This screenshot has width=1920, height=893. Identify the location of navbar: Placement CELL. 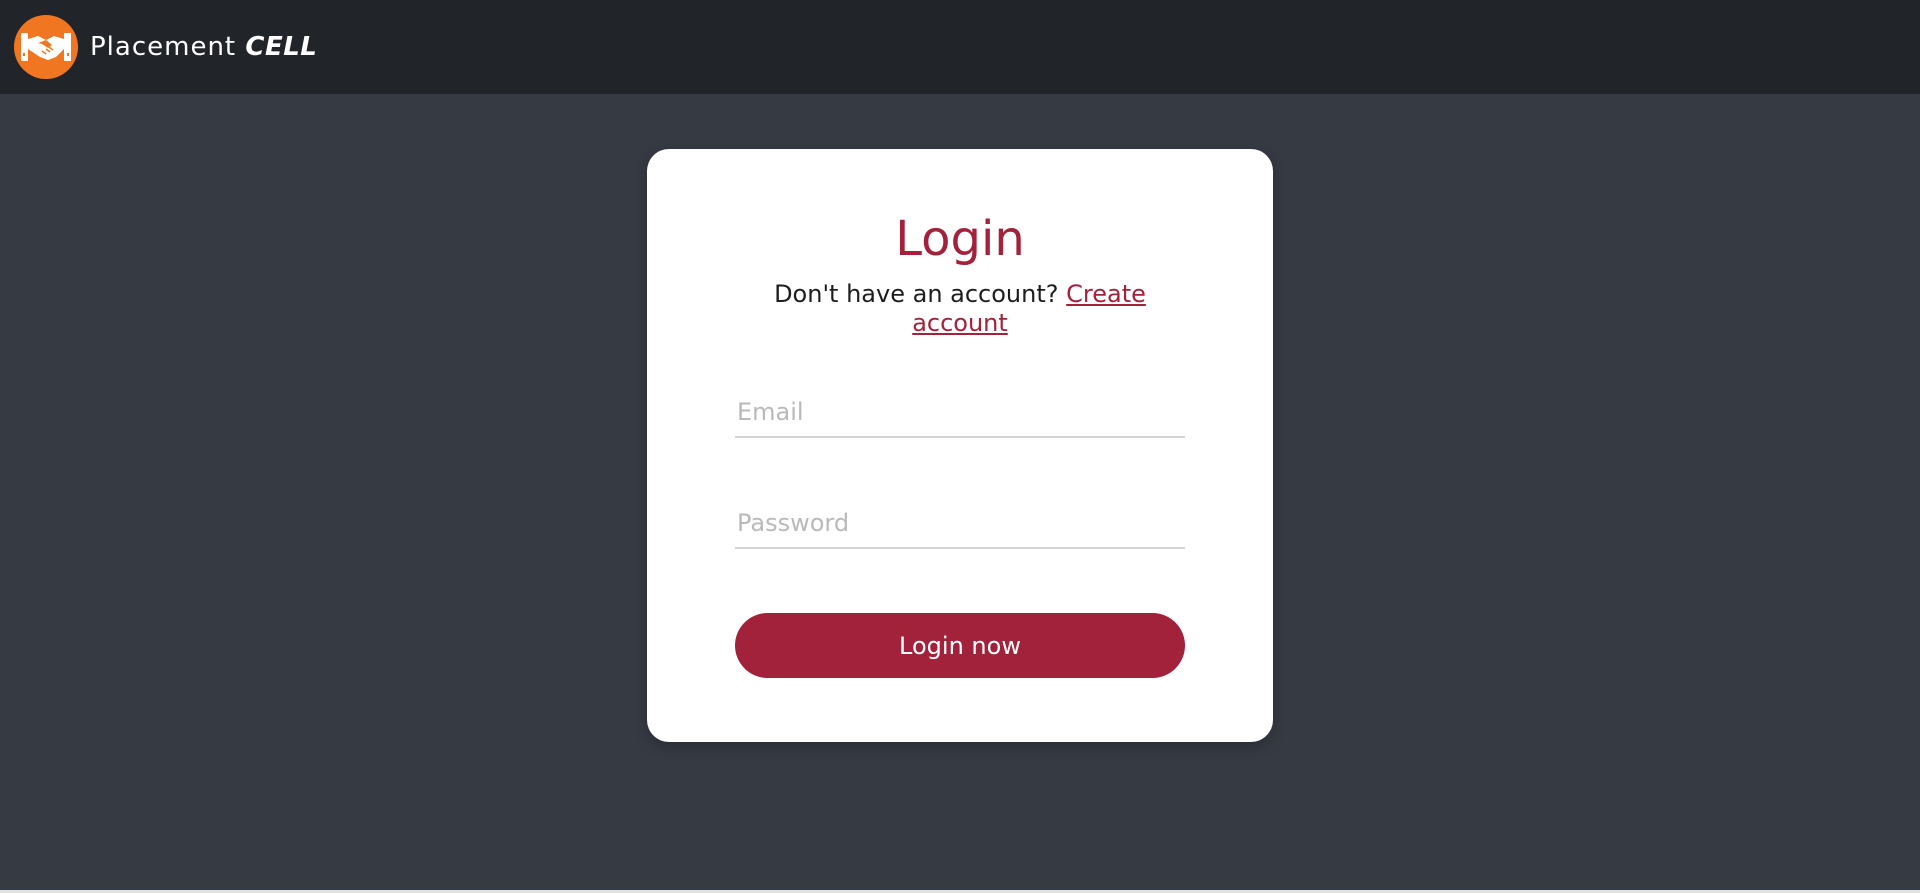
(960, 47).